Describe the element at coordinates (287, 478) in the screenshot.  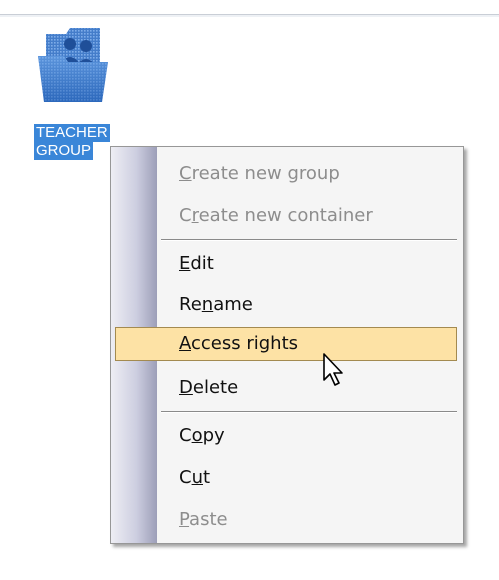
I see `menu-item-cut: Cut` at that location.